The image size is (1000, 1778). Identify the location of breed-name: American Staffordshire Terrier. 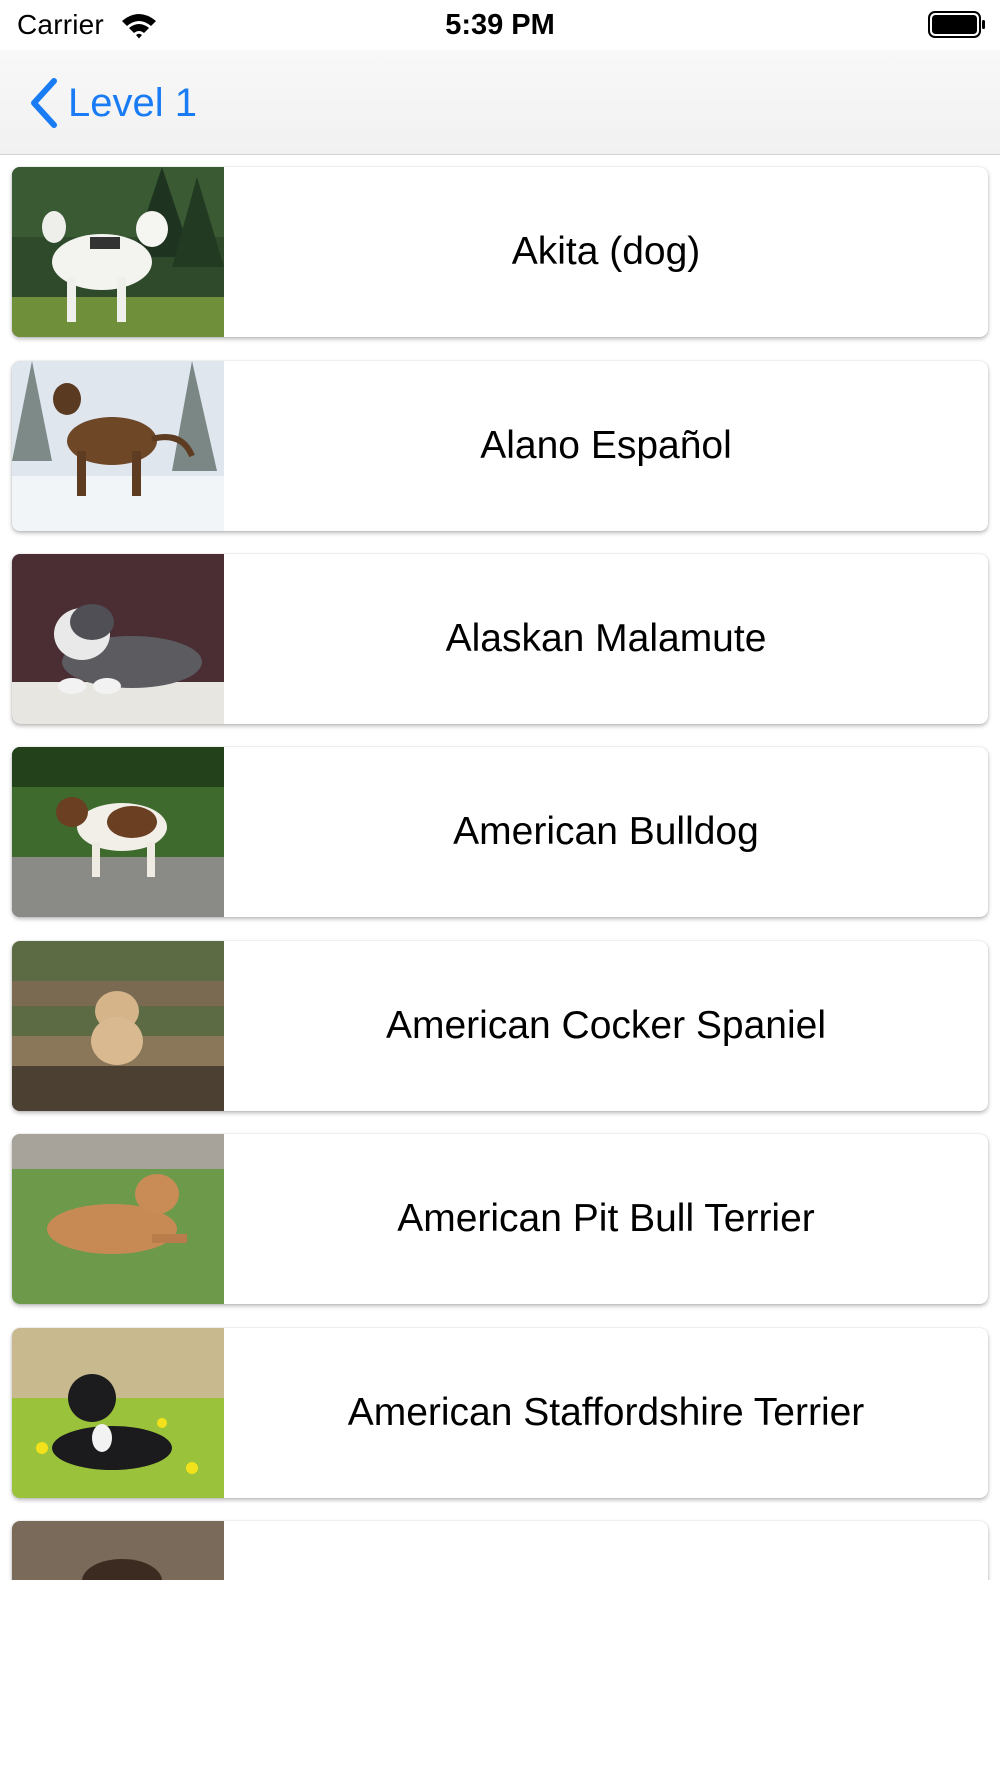
(606, 1412).